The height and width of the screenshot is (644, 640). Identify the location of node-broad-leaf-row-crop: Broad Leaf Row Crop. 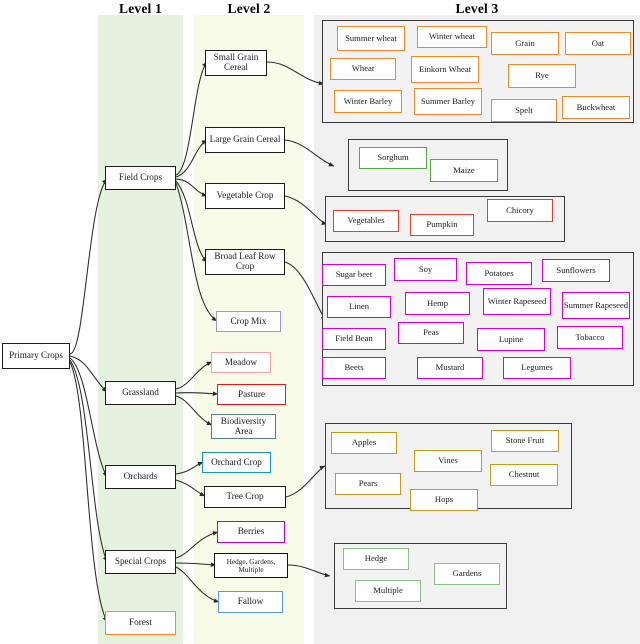
(245, 262).